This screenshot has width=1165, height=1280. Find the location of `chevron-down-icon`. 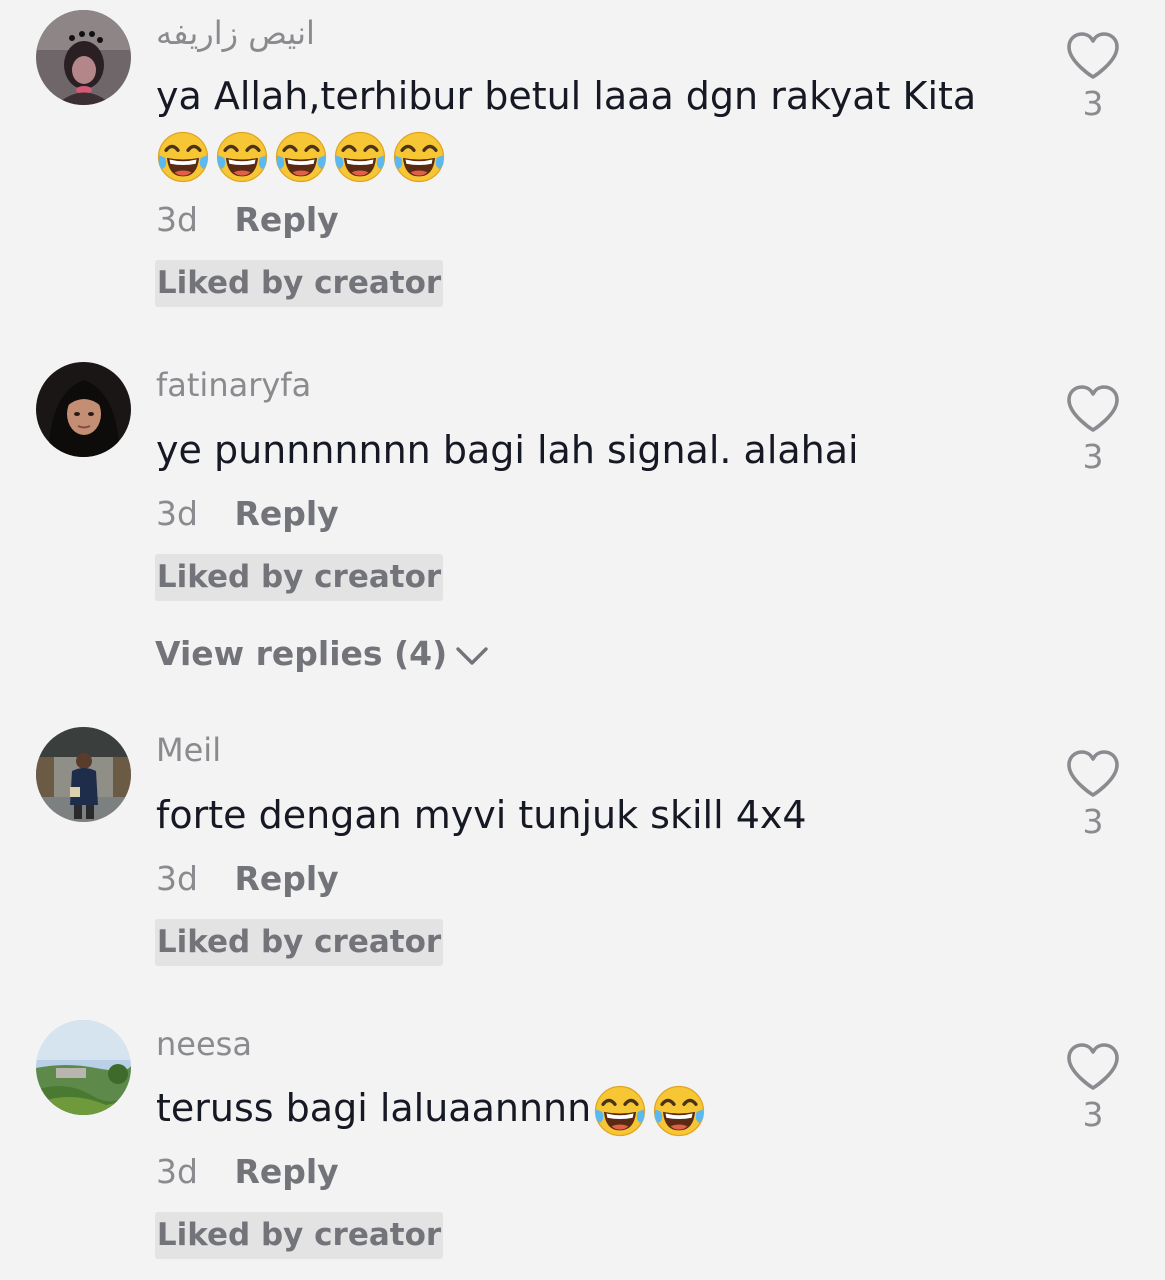

chevron-down-icon is located at coordinates (472, 655).